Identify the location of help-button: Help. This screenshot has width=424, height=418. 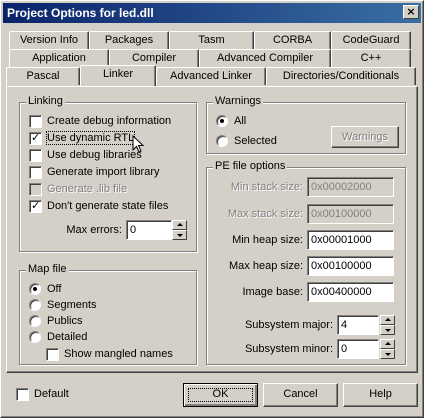
(380, 395).